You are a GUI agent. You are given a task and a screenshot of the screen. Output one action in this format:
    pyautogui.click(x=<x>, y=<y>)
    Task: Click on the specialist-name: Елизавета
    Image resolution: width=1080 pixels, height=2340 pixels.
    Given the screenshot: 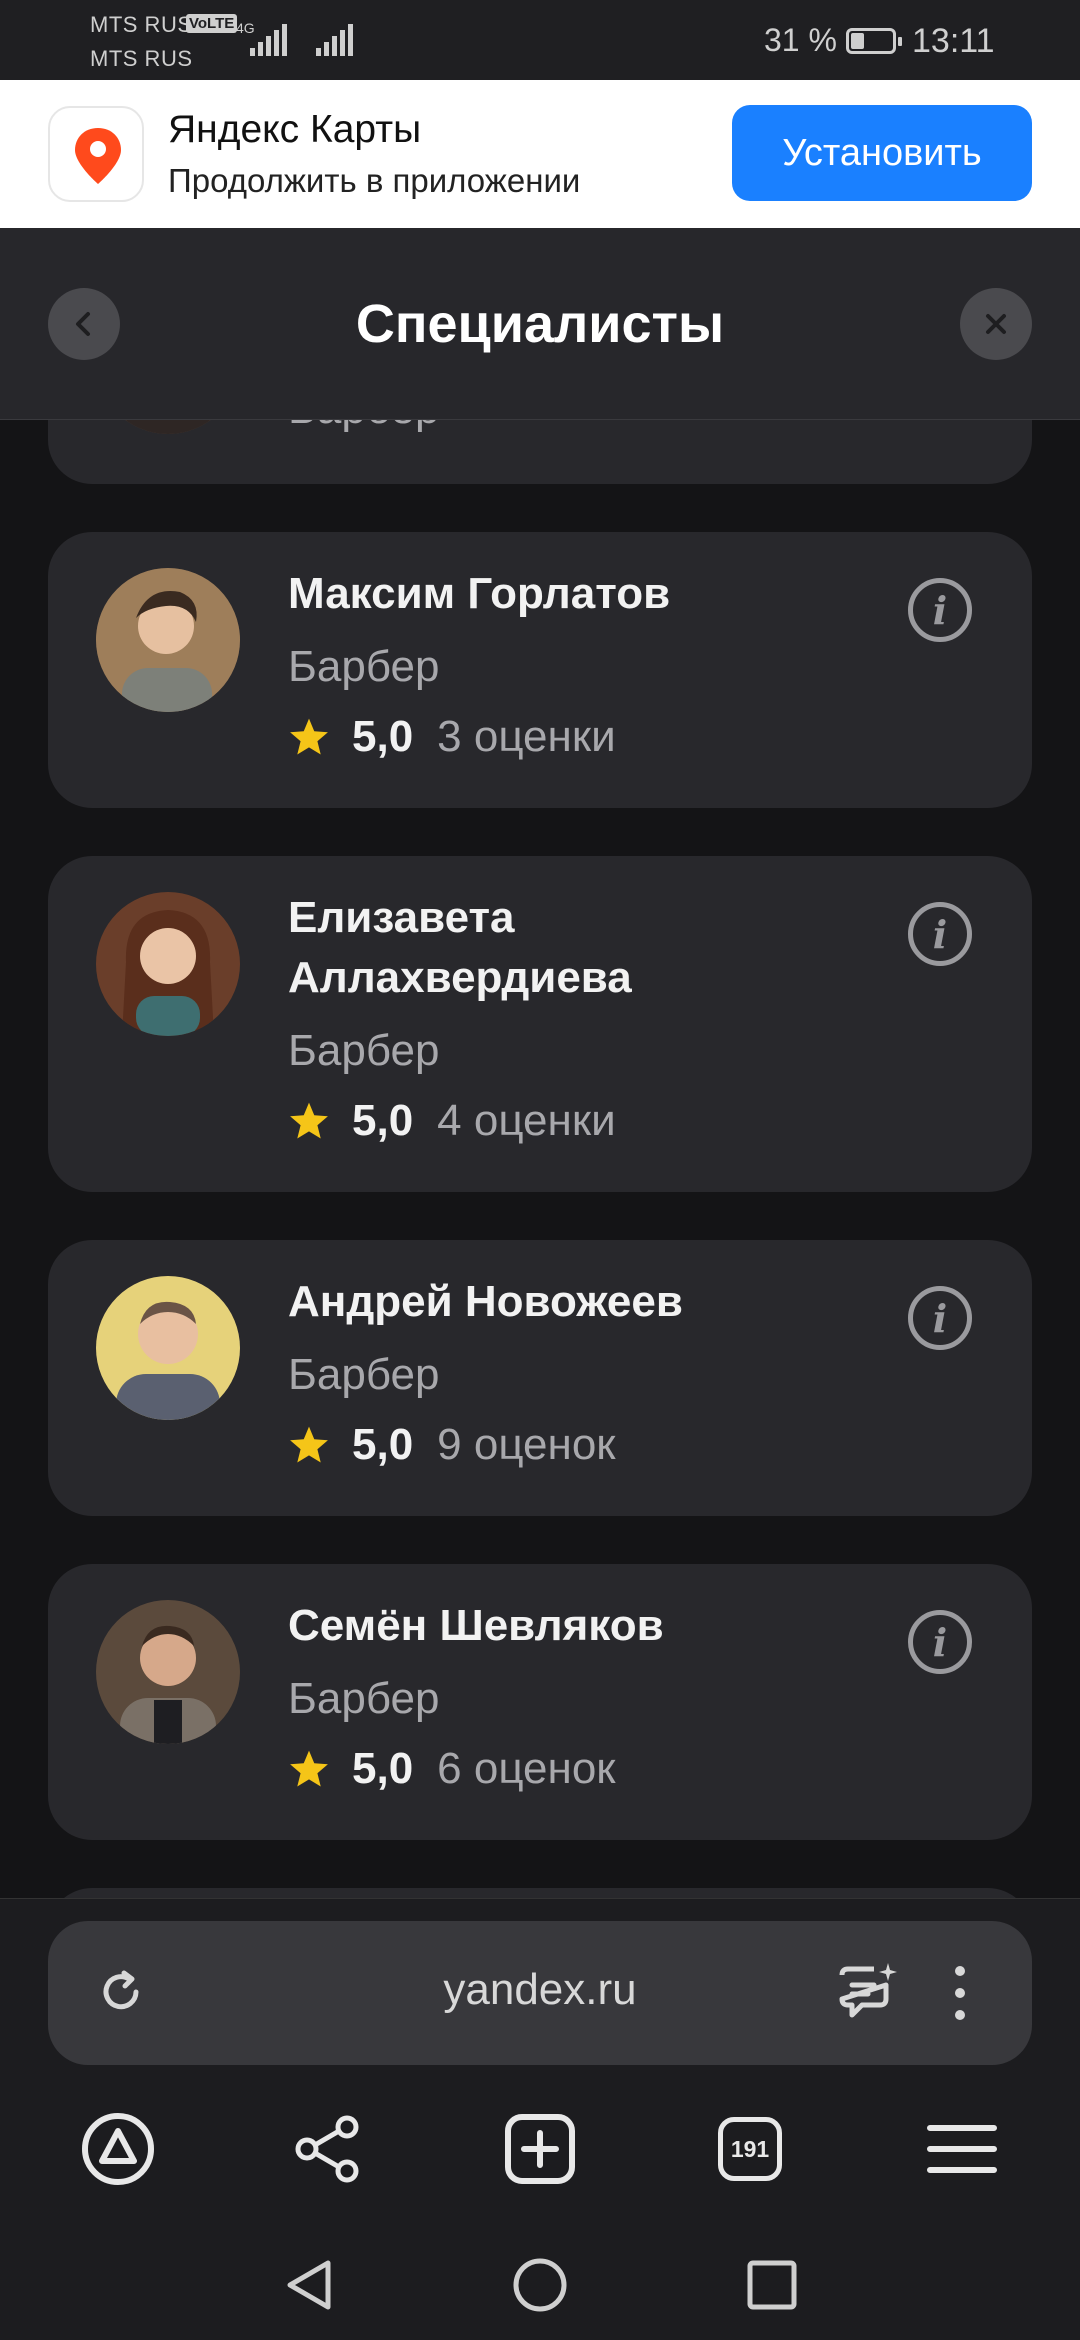 What is the action you would take?
    pyautogui.click(x=401, y=917)
    